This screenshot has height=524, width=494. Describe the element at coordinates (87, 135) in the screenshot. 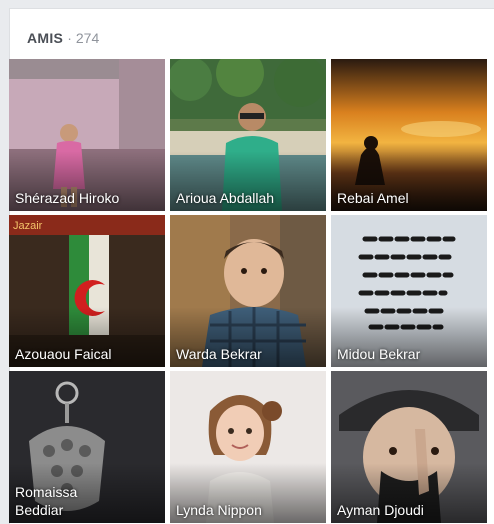

I see `friend-tile-sherazad-hiroko: Shérazad Hiroko` at that location.